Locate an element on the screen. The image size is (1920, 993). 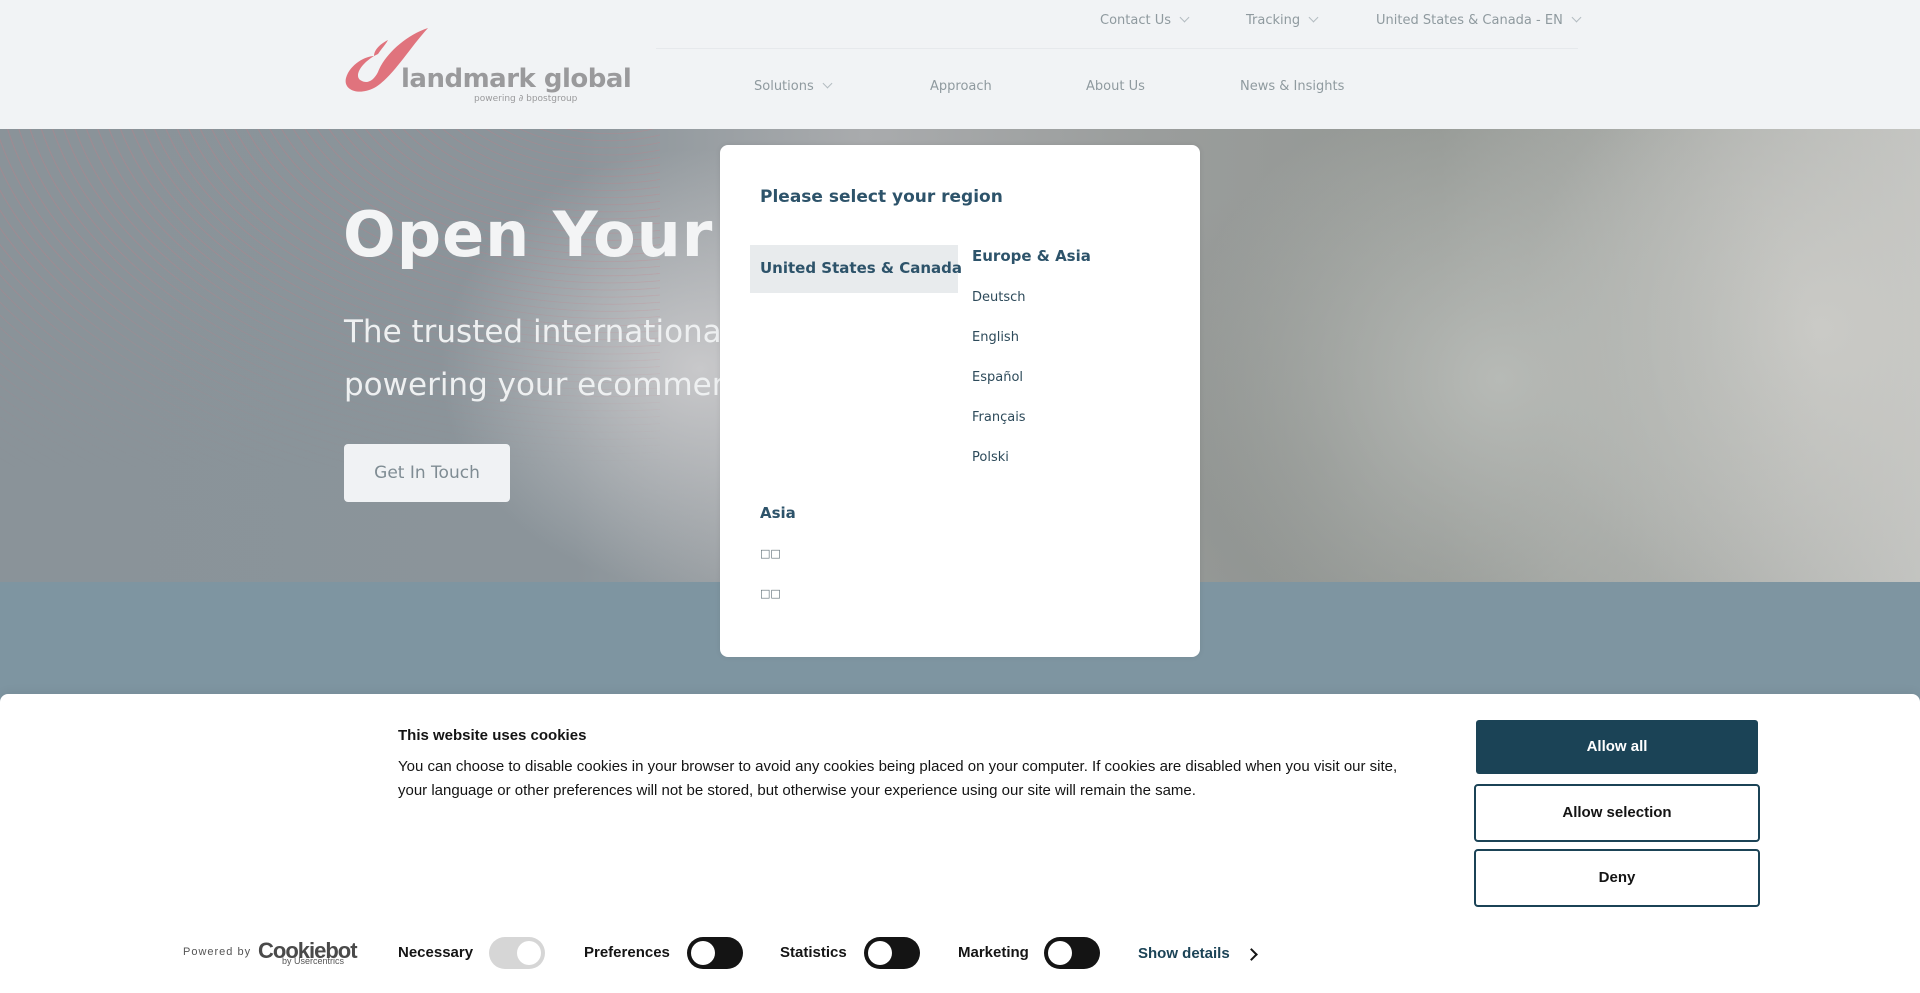
toggle-label-statistics: Statistics is located at coordinates (813, 952).